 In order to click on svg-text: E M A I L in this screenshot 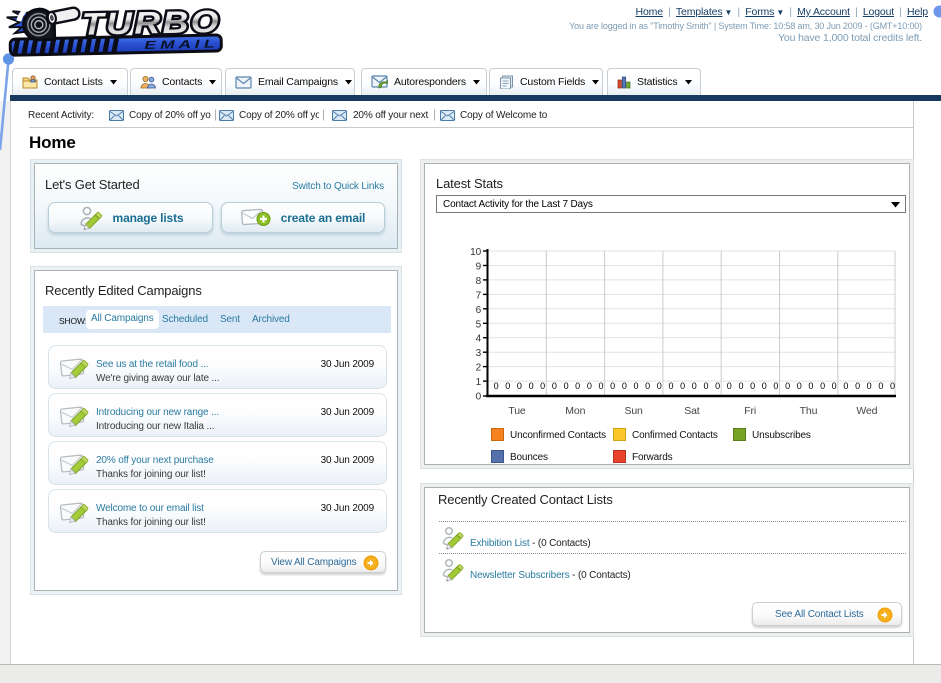, I will do `click(179, 45)`.